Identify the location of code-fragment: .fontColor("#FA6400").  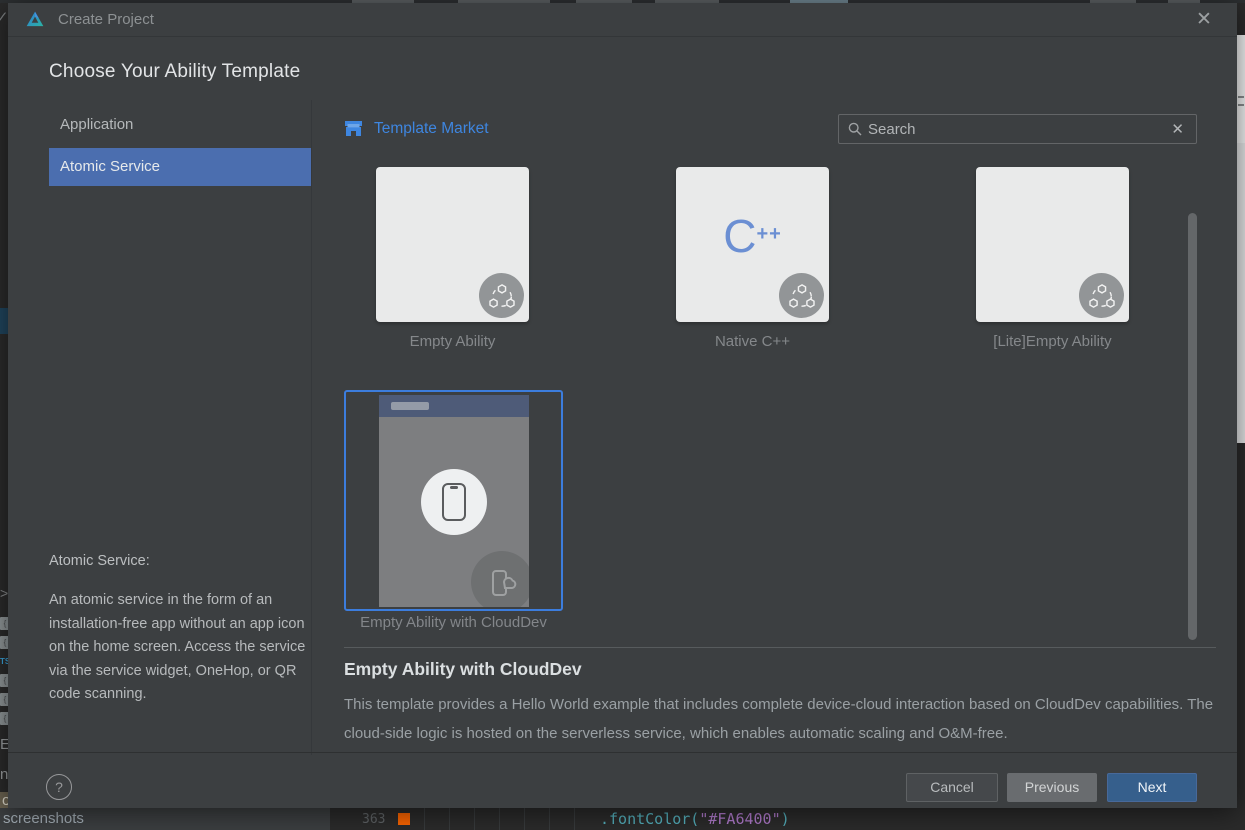
(695, 819).